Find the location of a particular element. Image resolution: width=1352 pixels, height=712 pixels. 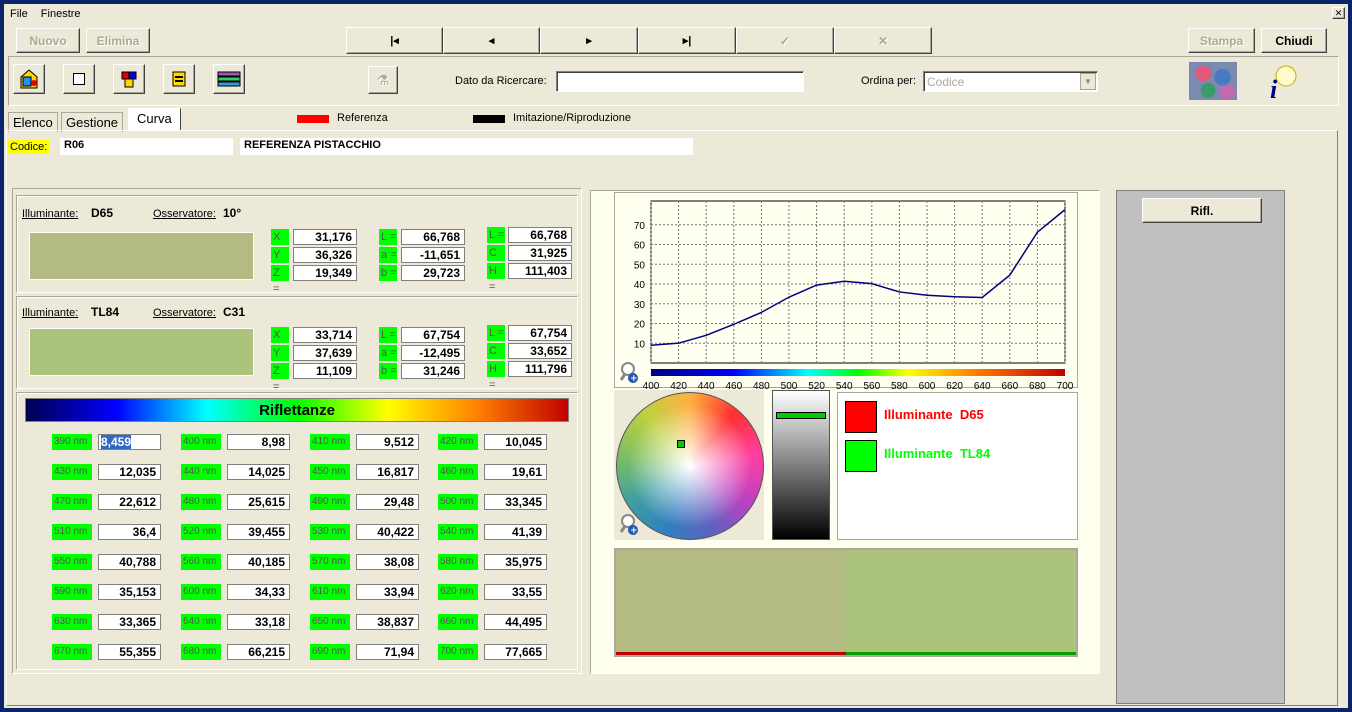

nuovo-button: Nuovo is located at coordinates (48, 40).